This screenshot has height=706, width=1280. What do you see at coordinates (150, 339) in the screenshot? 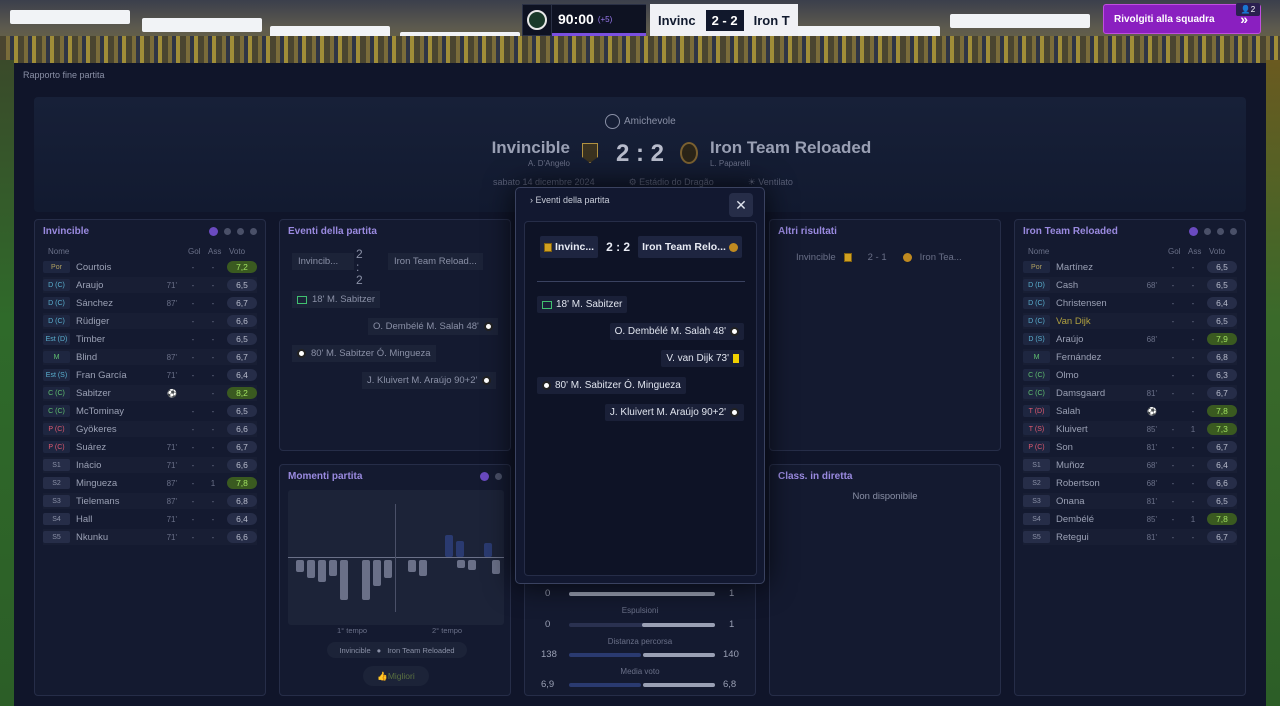
I see `player-row: Est (D) Timber - - 6,5` at bounding box center [150, 339].